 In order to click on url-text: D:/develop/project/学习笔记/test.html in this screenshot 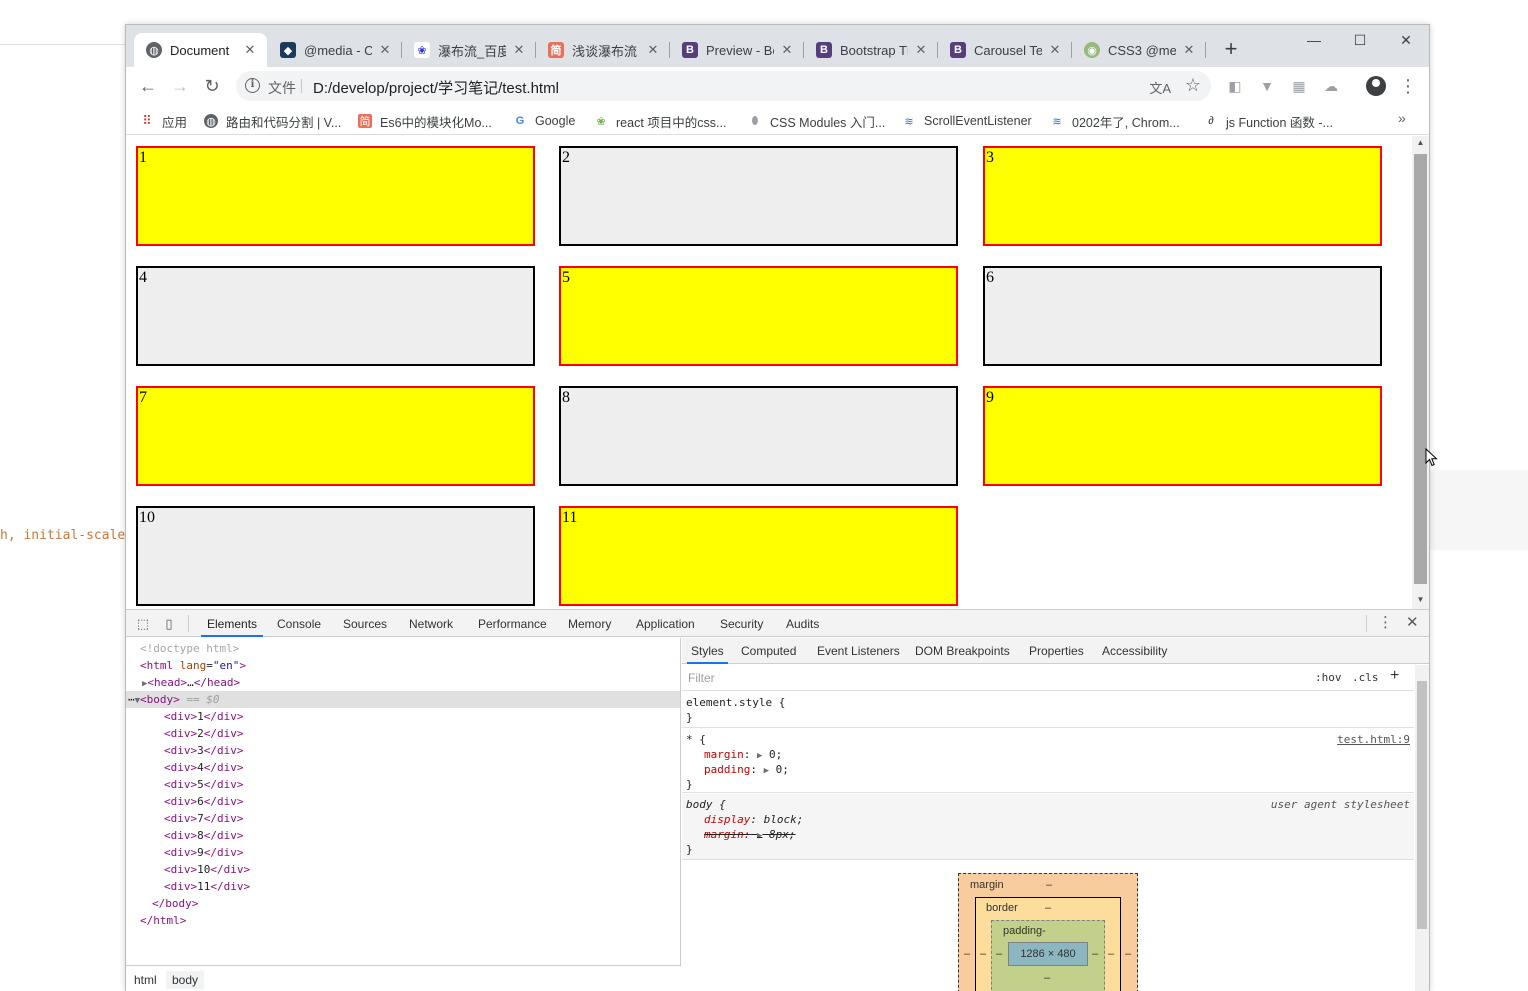, I will do `click(436, 87)`.